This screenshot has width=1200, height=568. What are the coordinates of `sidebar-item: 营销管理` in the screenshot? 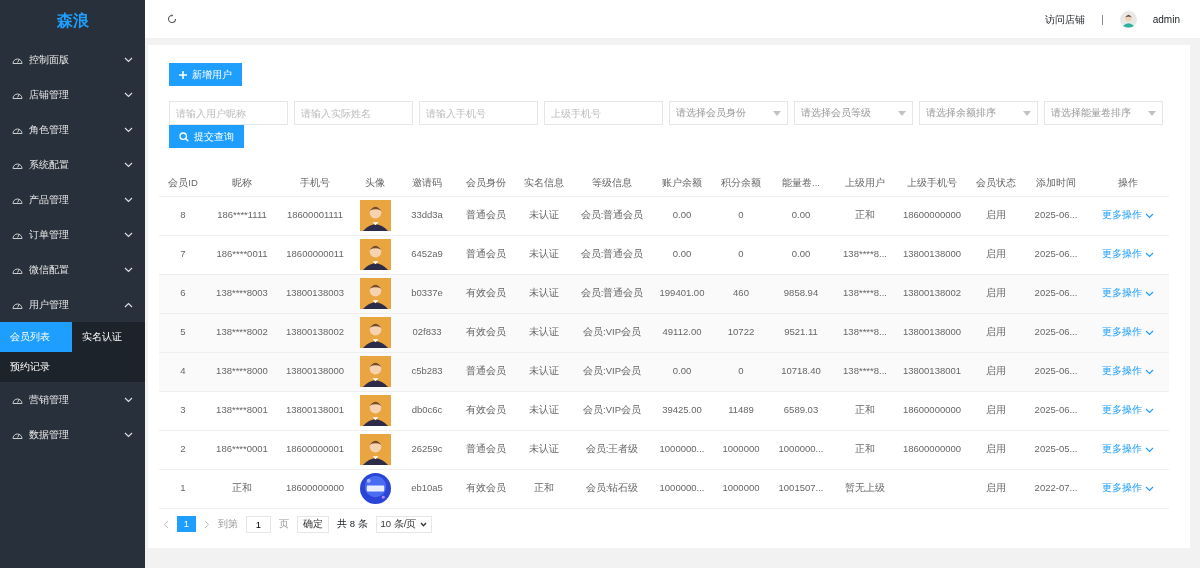 It's located at (72, 399).